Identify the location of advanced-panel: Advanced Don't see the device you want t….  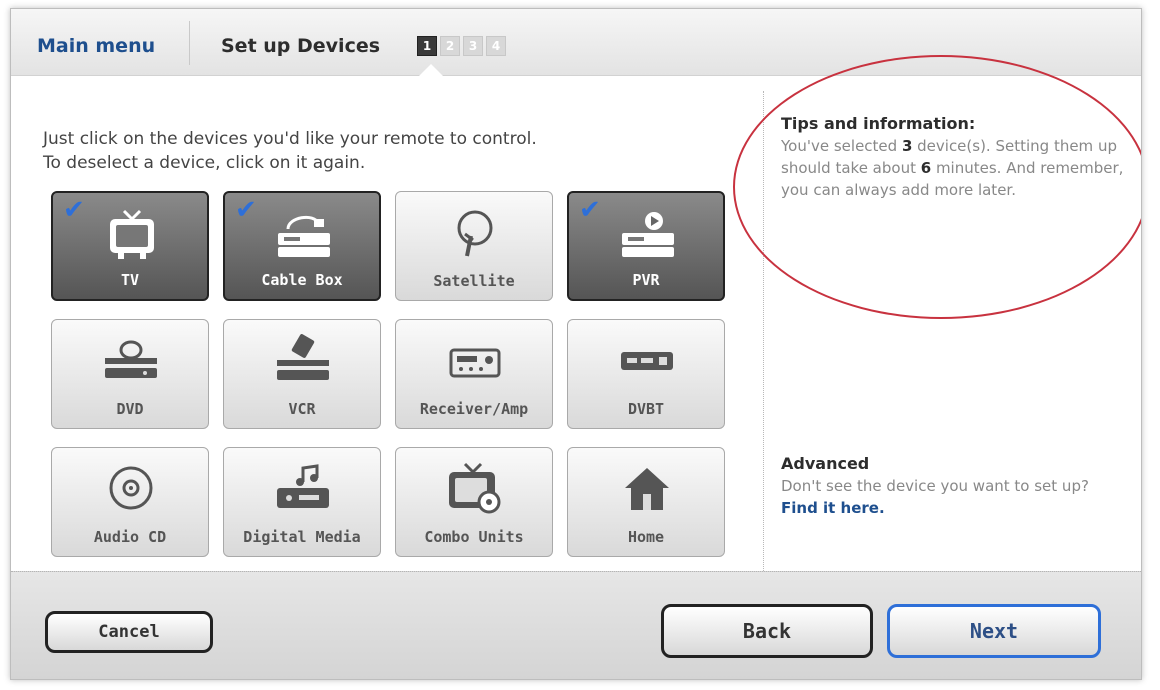
(951, 486).